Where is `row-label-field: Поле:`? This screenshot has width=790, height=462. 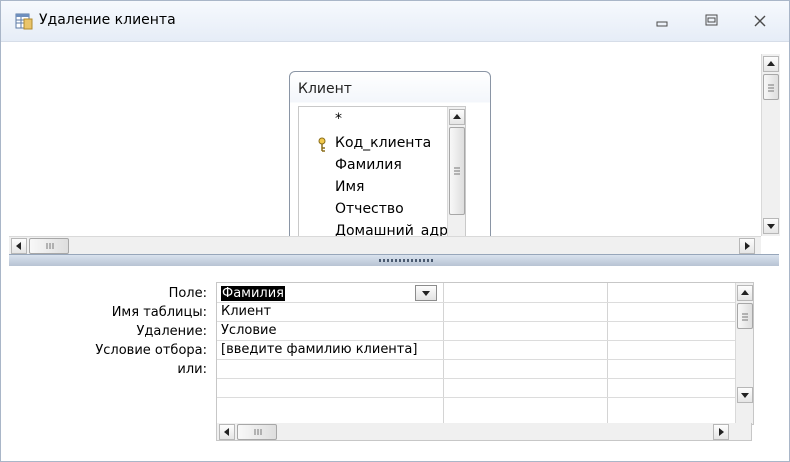
row-label-field: Поле: is located at coordinates (187, 293).